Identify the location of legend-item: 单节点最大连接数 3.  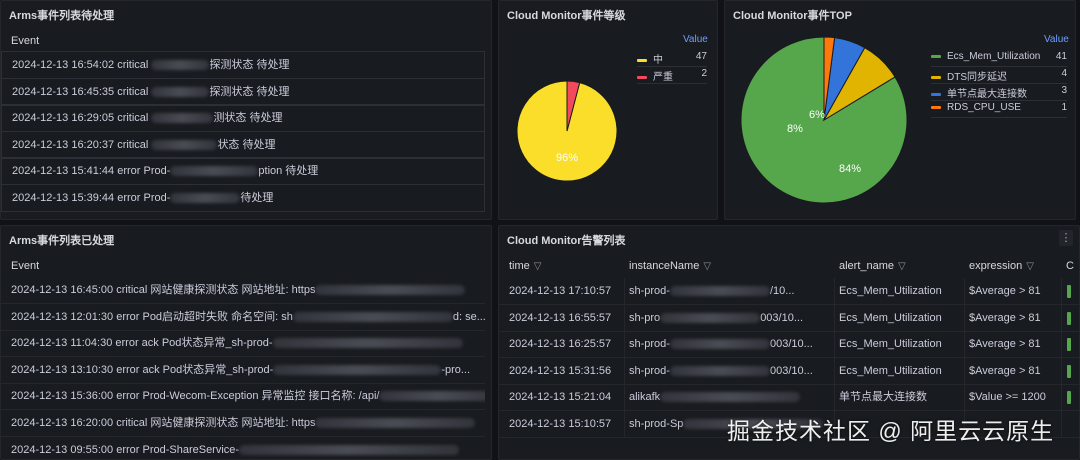
(999, 92).